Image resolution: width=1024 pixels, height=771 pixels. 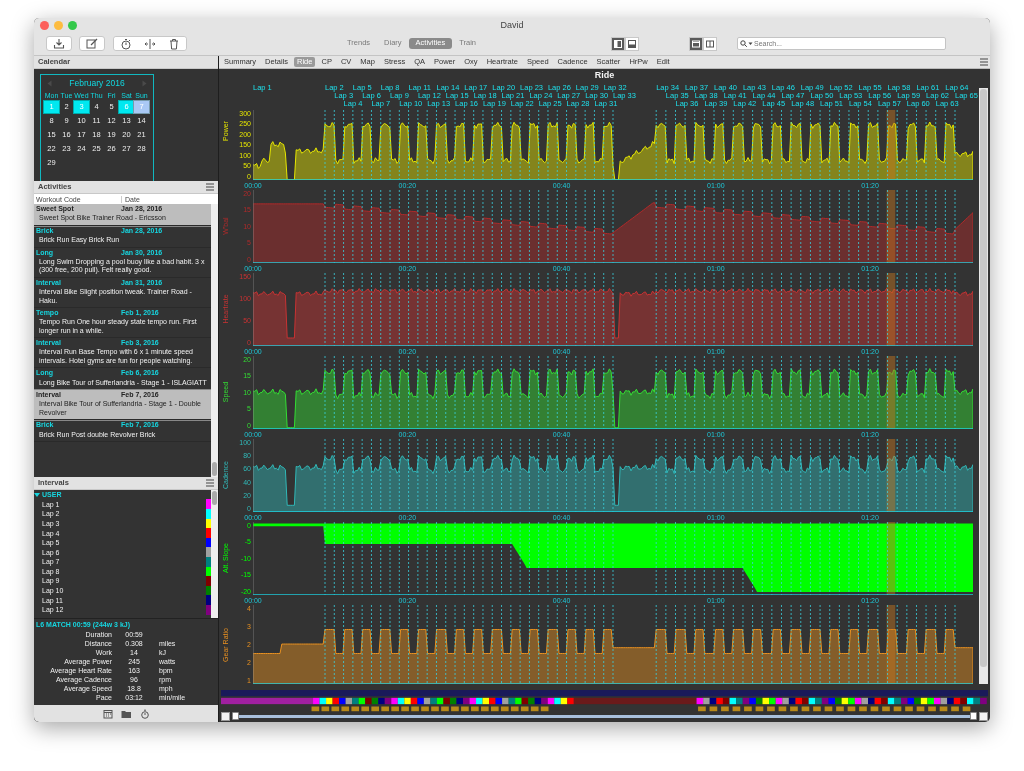 What do you see at coordinates (37, 494) in the screenshot?
I see `disclosure-triangle-icon` at bounding box center [37, 494].